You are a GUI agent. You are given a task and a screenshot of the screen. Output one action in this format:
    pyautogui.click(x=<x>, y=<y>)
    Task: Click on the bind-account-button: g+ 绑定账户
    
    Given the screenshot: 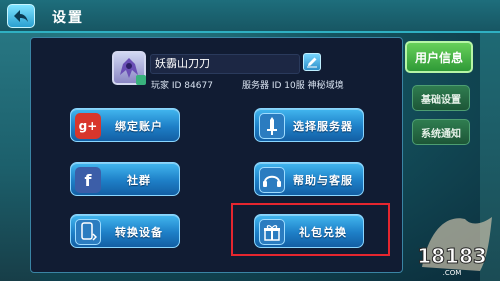 What is the action you would take?
    pyautogui.click(x=125, y=125)
    